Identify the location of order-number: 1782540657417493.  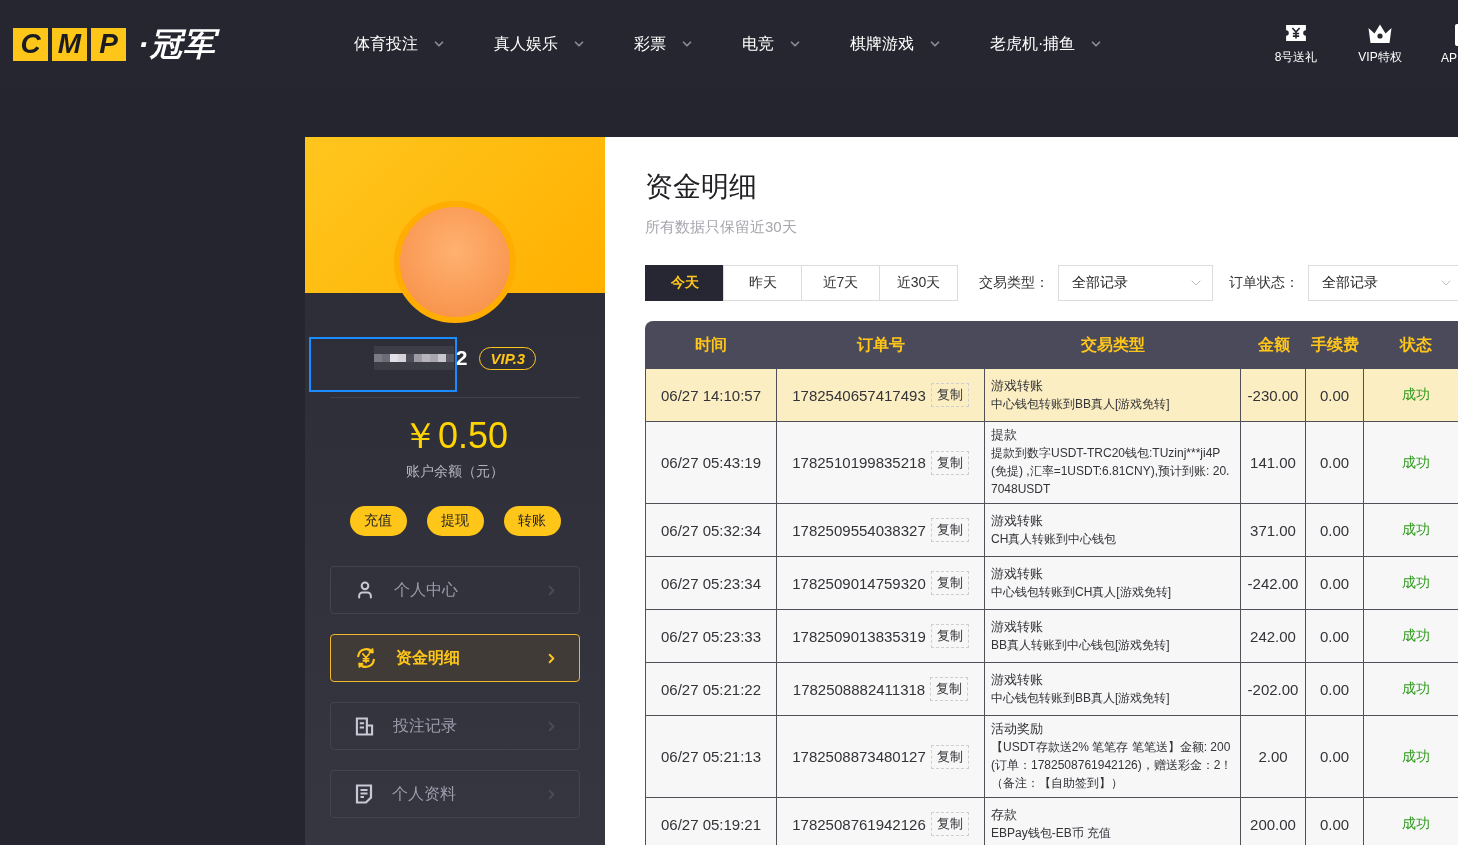
(859, 395).